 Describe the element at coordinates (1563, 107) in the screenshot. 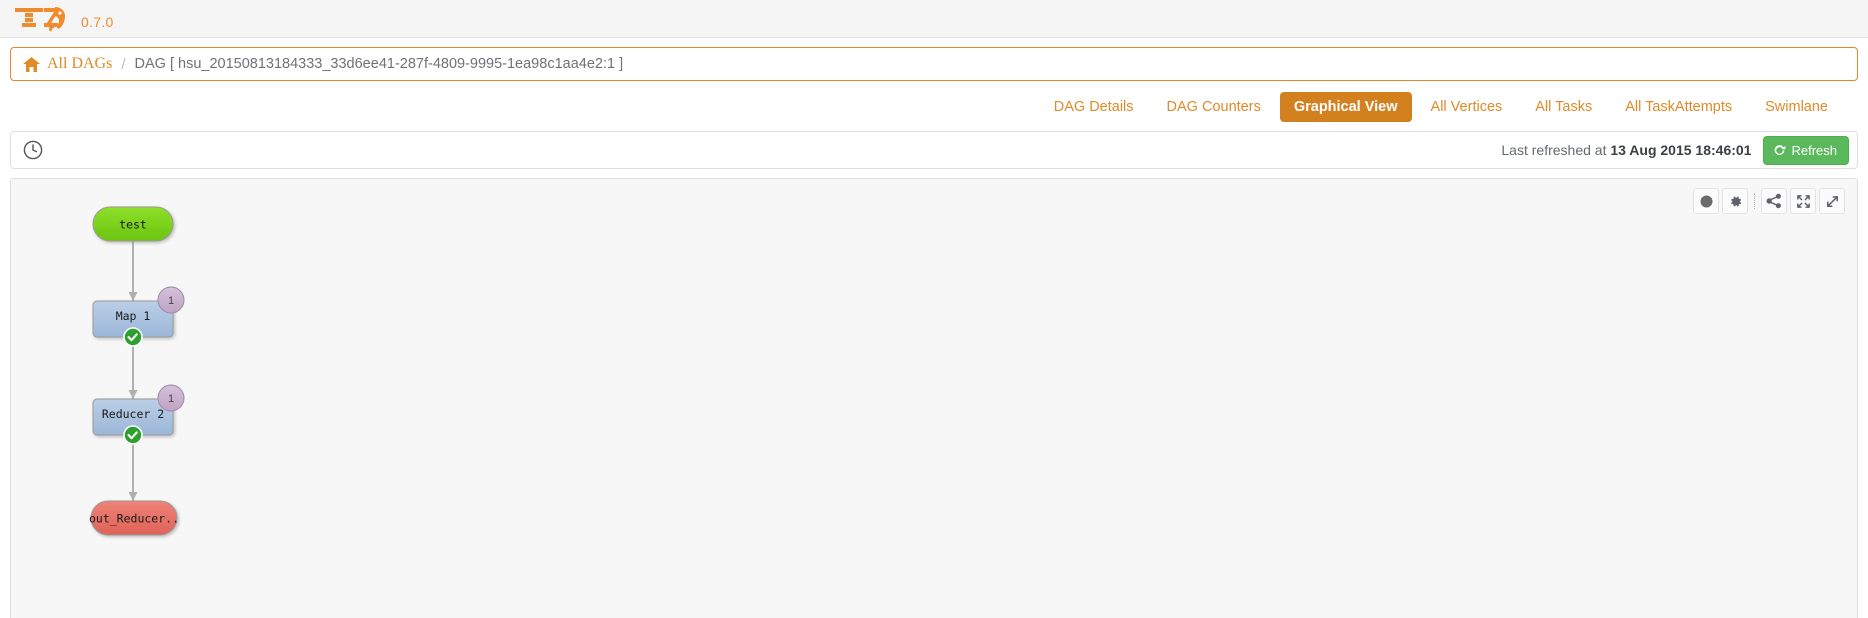

I see `tab-all-tasks: All Tasks` at that location.